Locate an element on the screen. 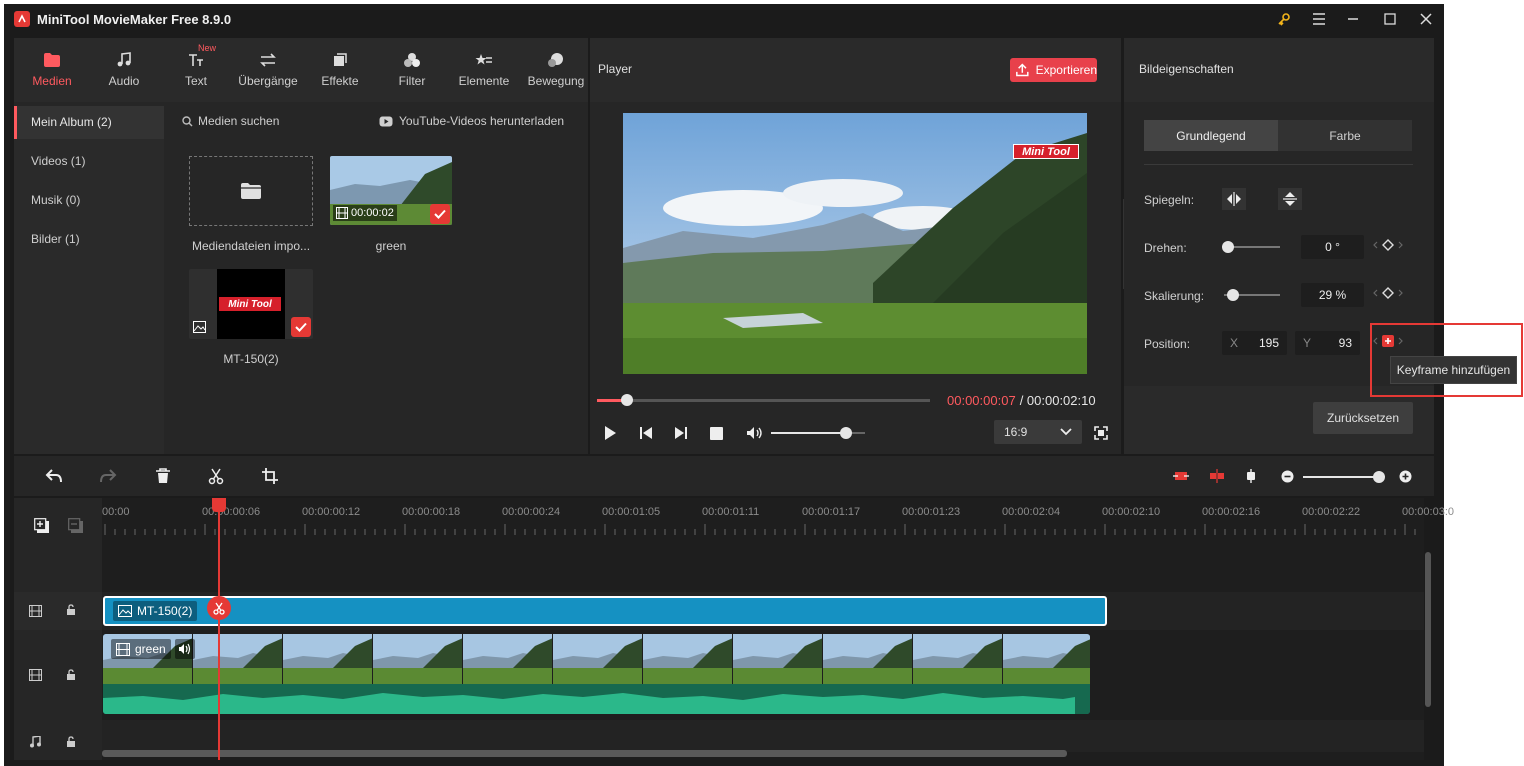 The width and height of the screenshot is (1524, 766). filter-icon is located at coordinates (412, 60).